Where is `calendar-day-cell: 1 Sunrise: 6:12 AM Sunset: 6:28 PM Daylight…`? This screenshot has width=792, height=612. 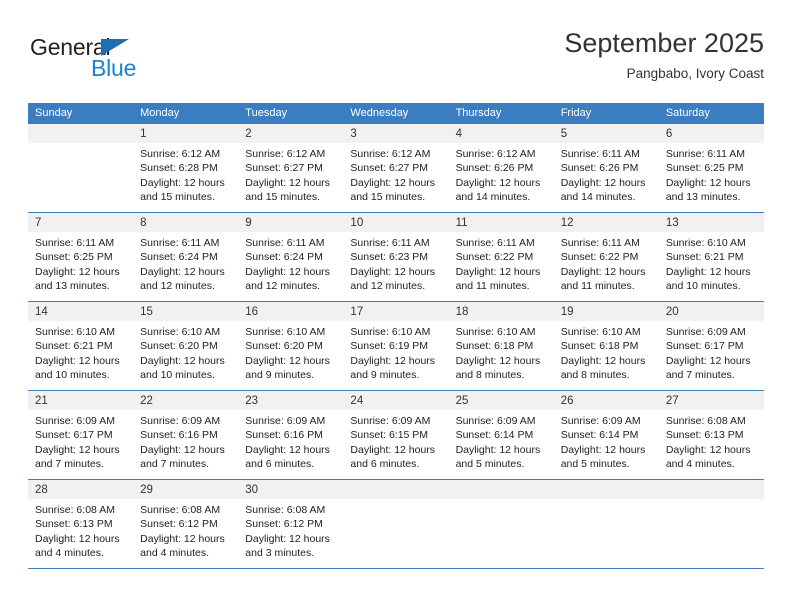 calendar-day-cell: 1 Sunrise: 6:12 AM Sunset: 6:28 PM Daylight… is located at coordinates (186, 168).